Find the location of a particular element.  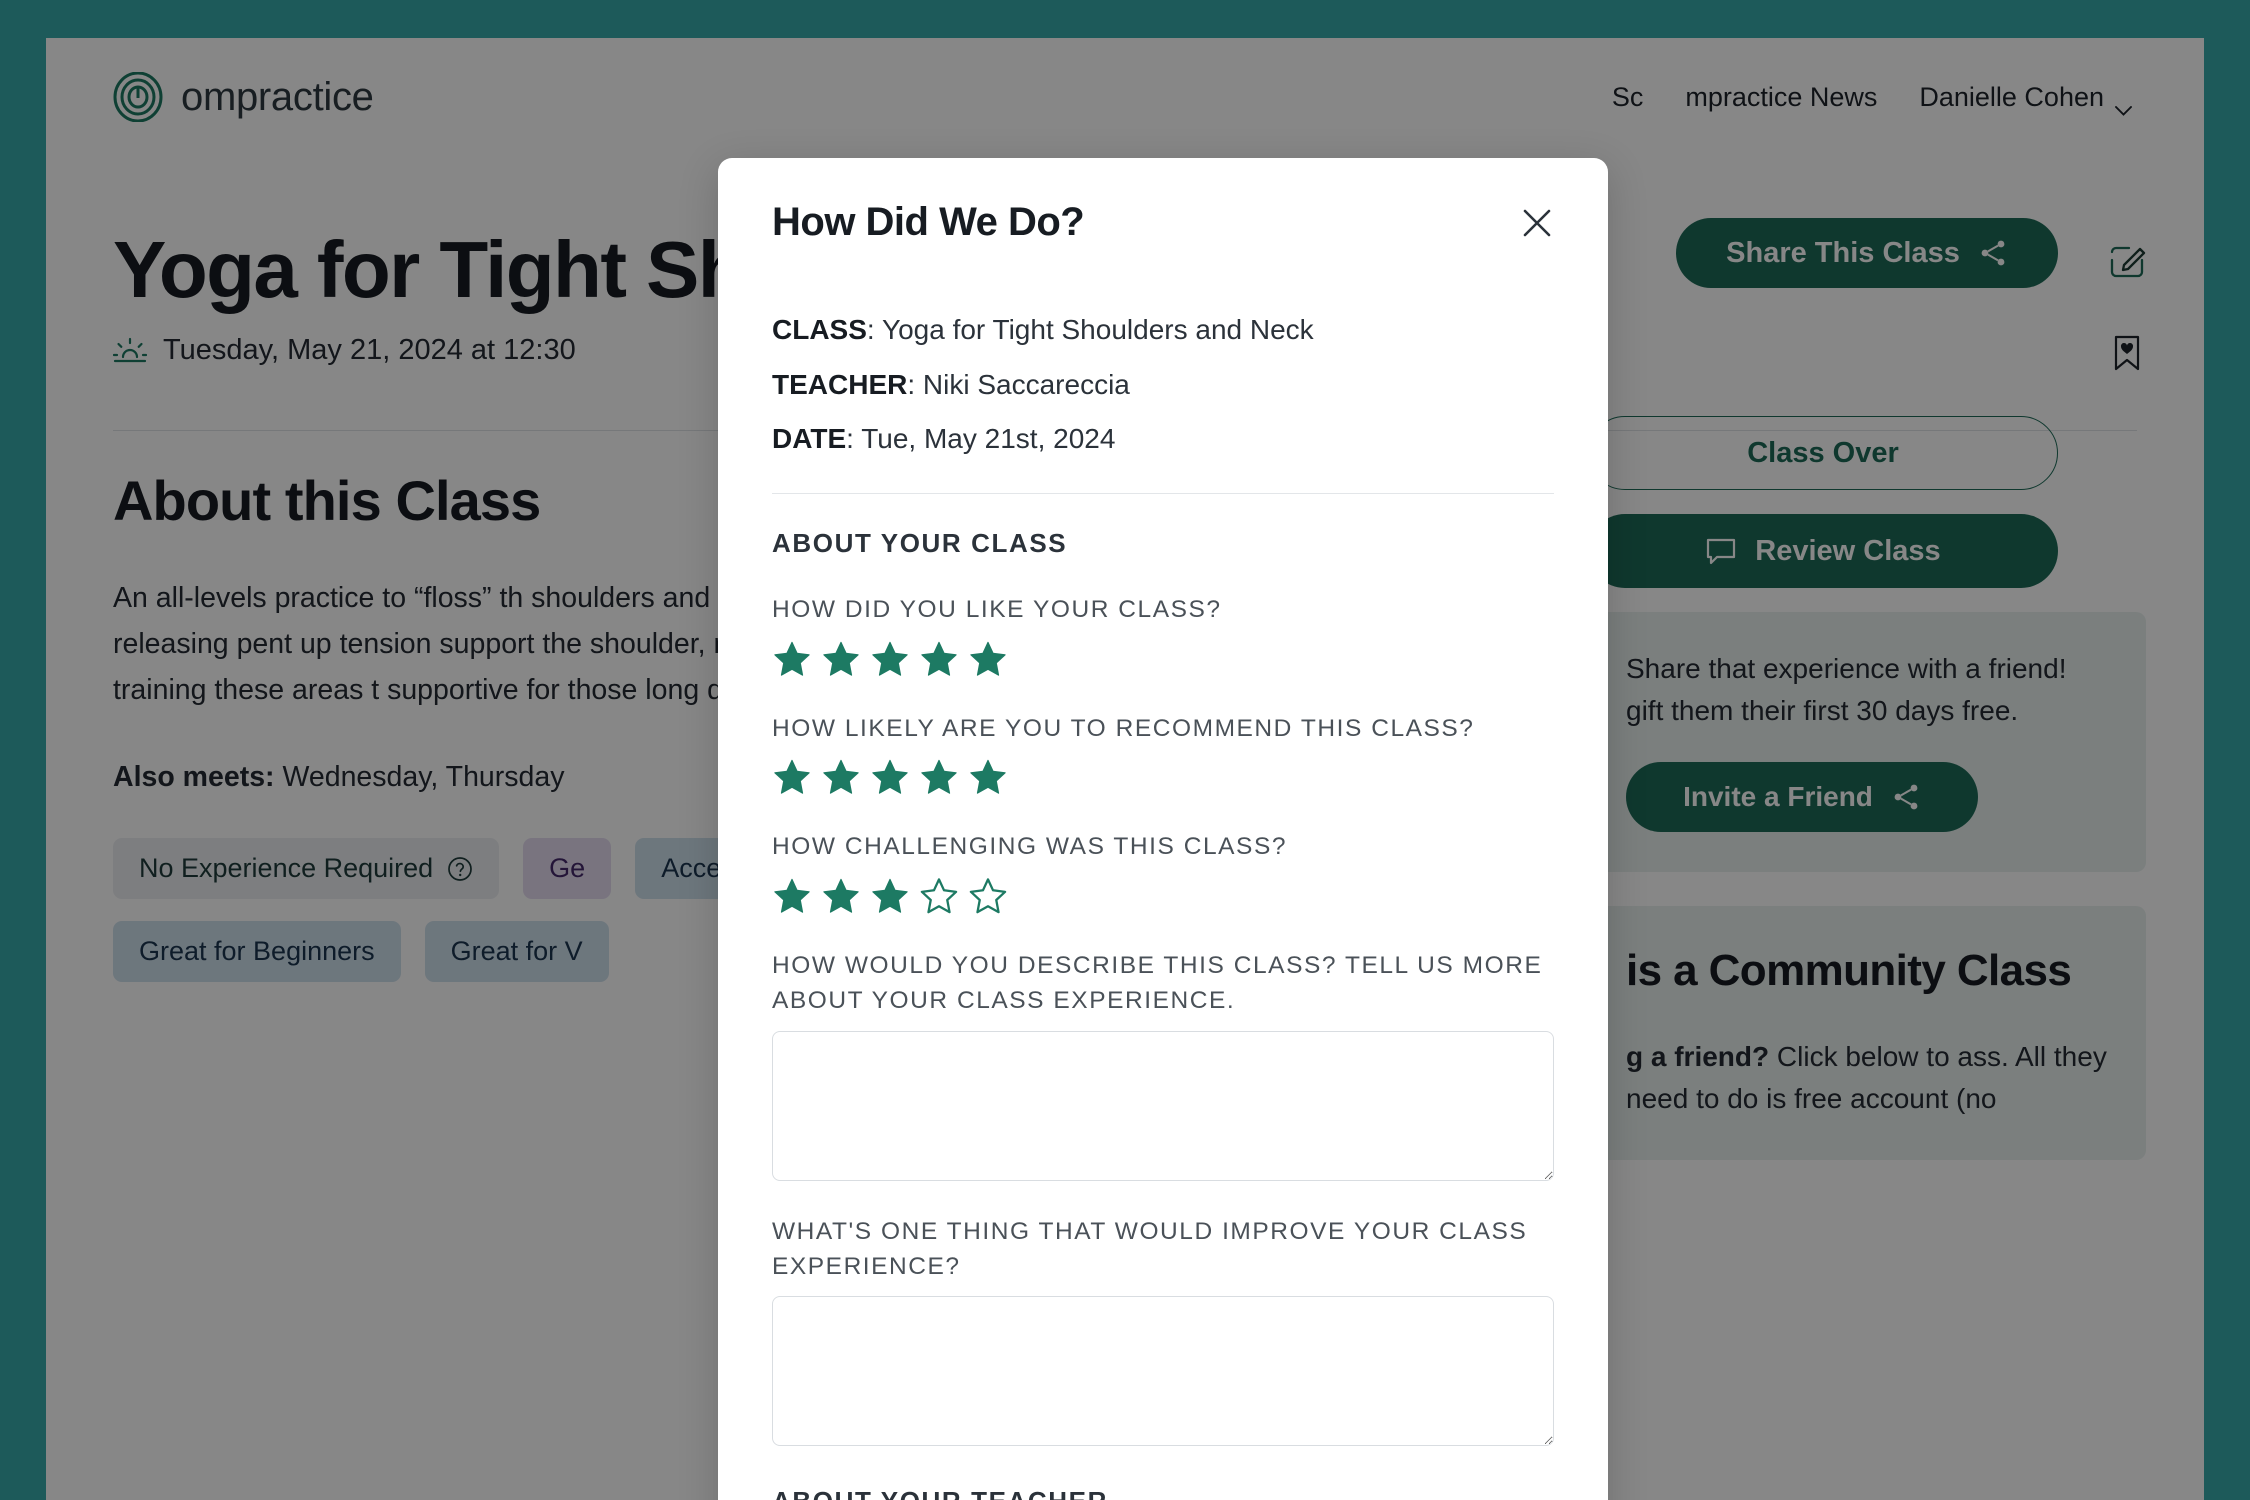

modal-meta-row: CLASS: Yoga for Tight Shoulders and Neck is located at coordinates (1043, 329).